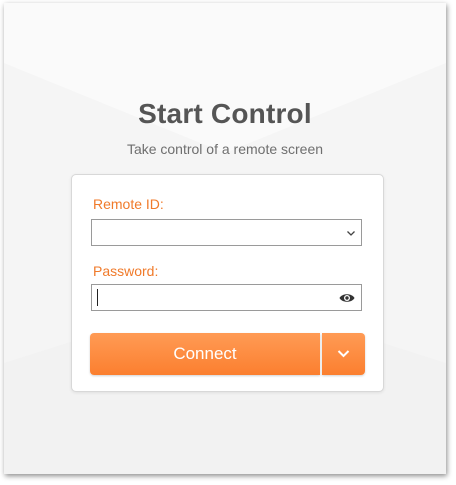 The image size is (456, 485). What do you see at coordinates (225, 113) in the screenshot?
I see `page-title: Start Control` at bounding box center [225, 113].